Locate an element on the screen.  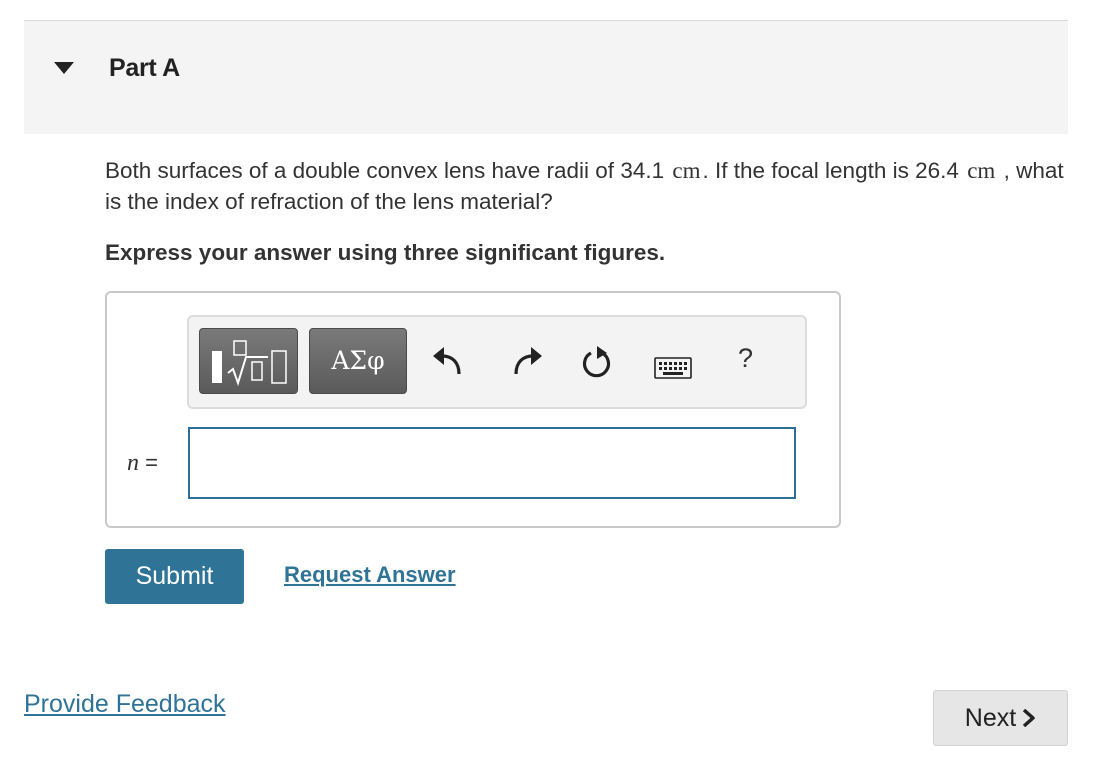
answer-input is located at coordinates (492, 463).